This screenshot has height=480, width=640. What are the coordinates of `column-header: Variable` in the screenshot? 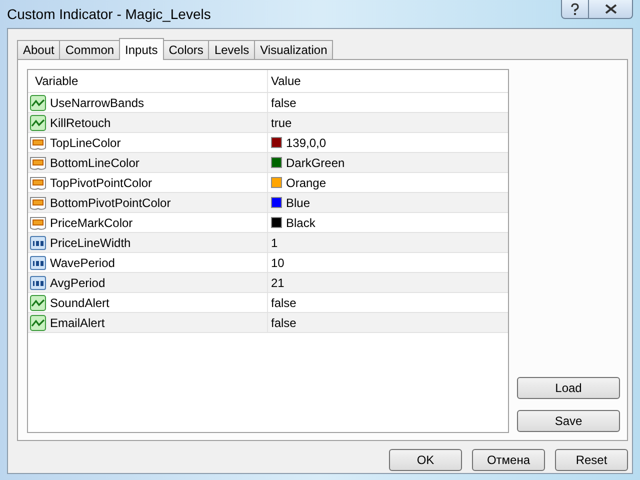 It's located at (148, 81).